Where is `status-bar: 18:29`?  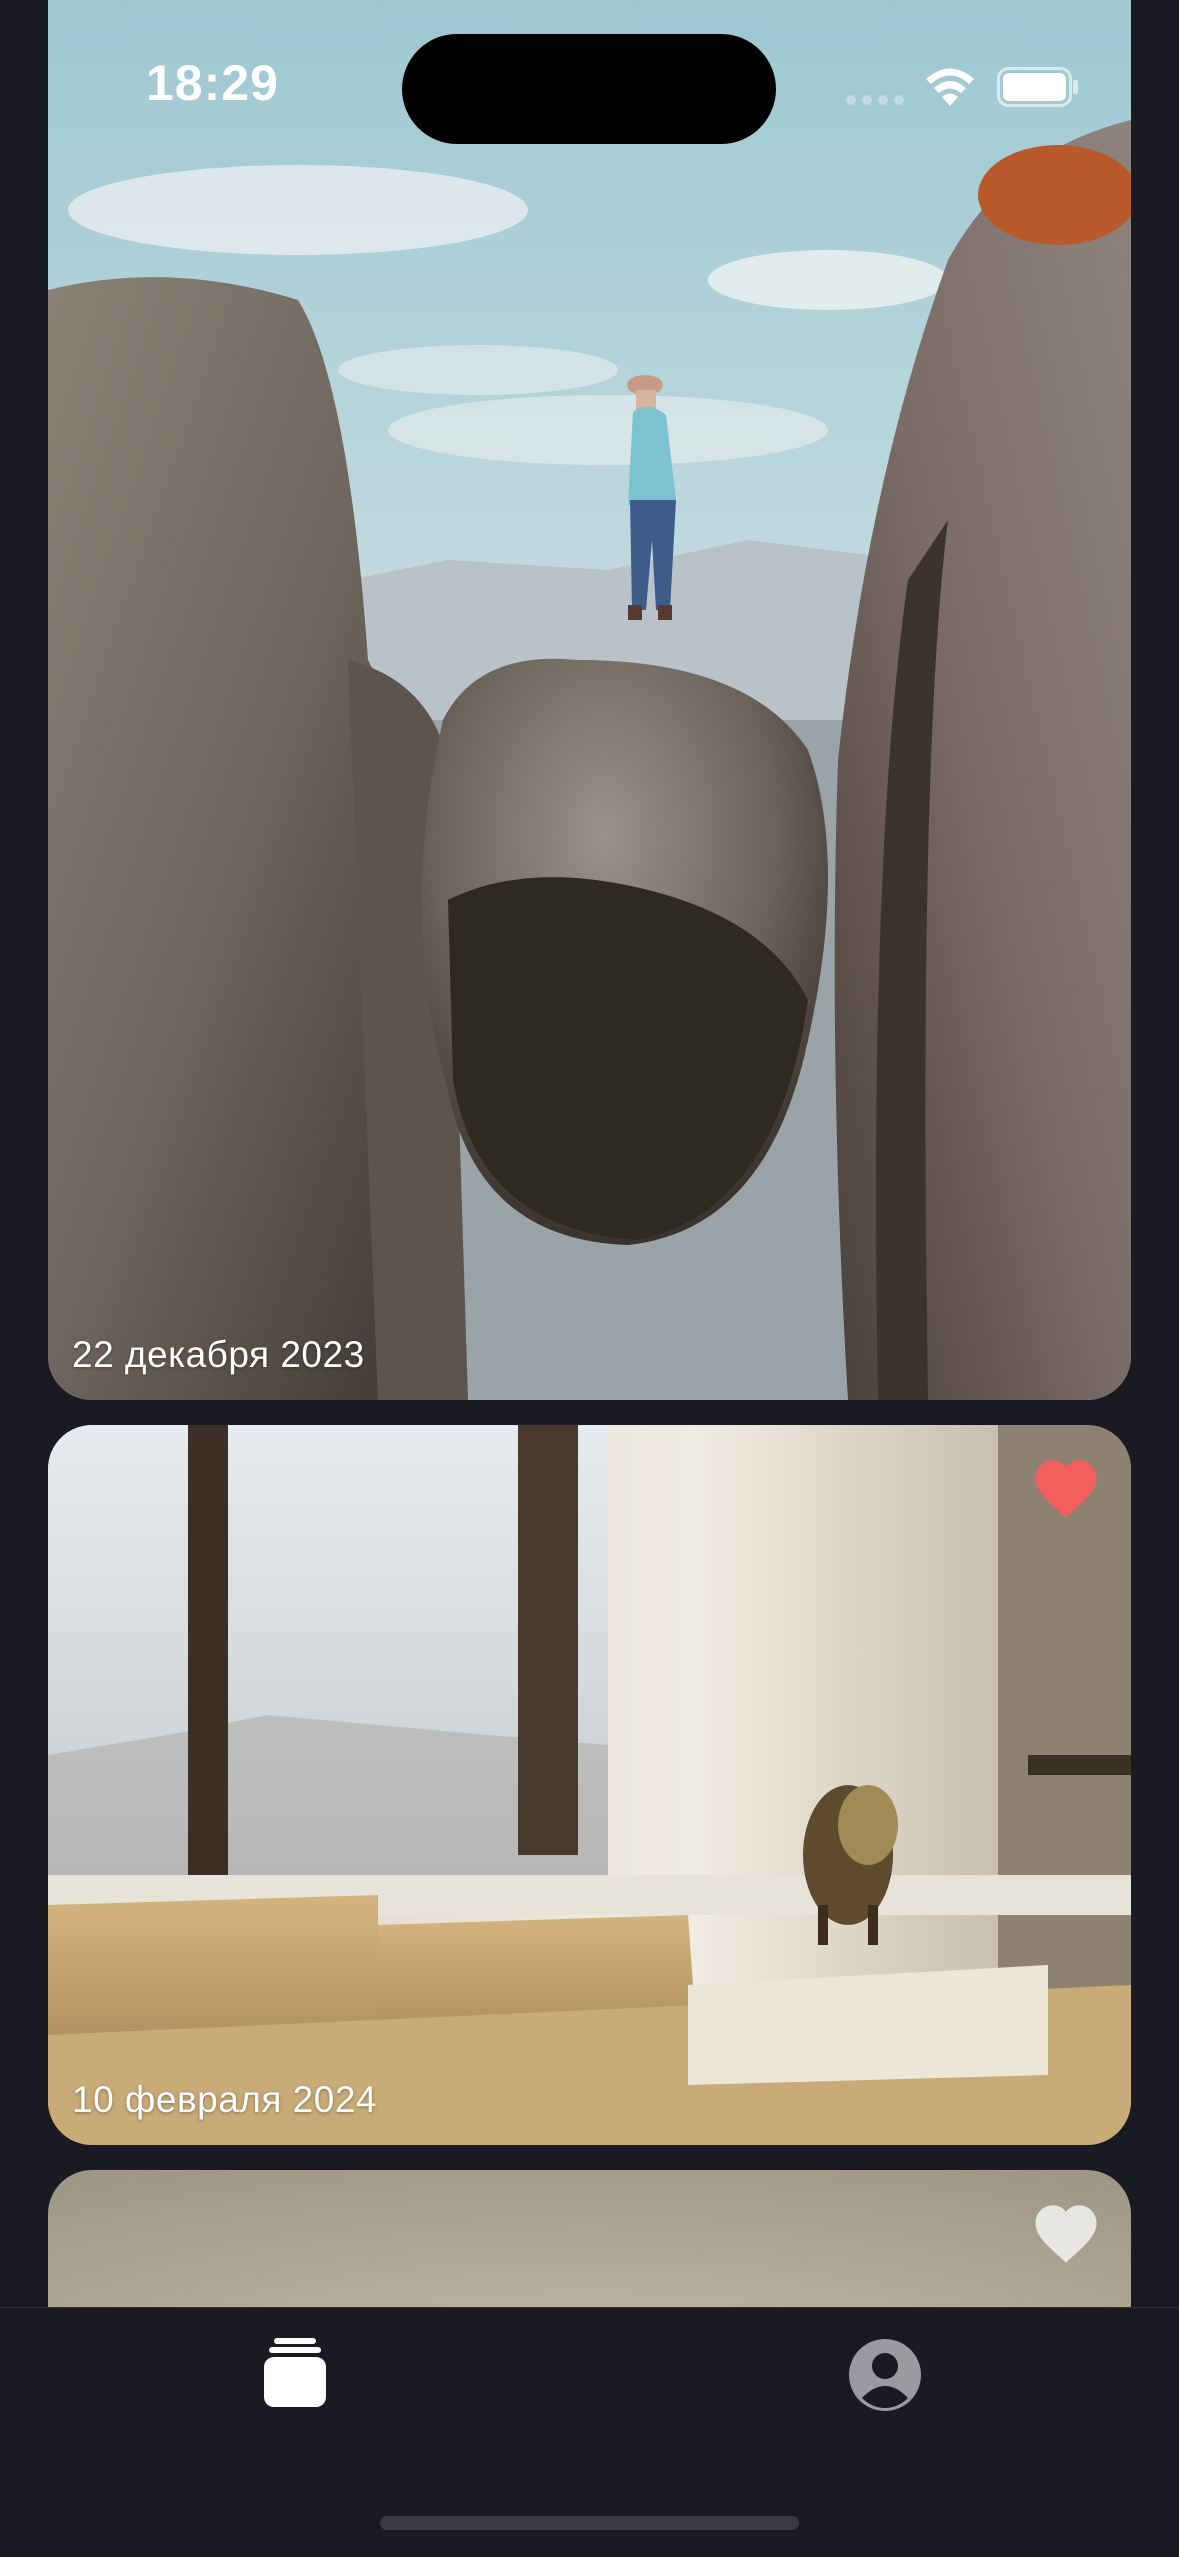 status-bar: 18:29 is located at coordinates (589, 80).